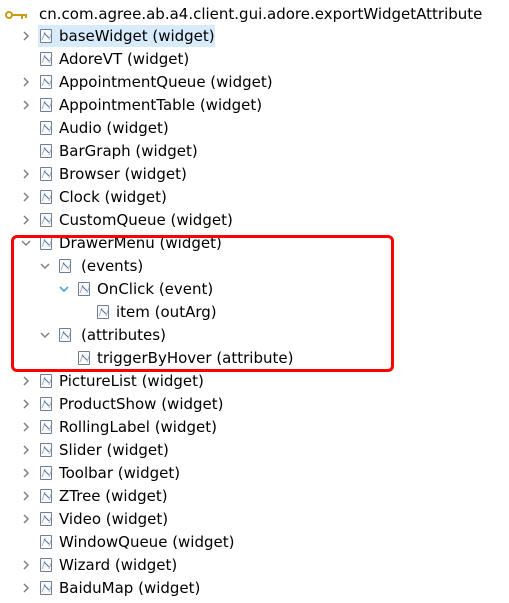 This screenshot has width=509, height=603. What do you see at coordinates (254, 404) in the screenshot?
I see `tree-row-productshow: ProductShow (widget)` at bounding box center [254, 404].